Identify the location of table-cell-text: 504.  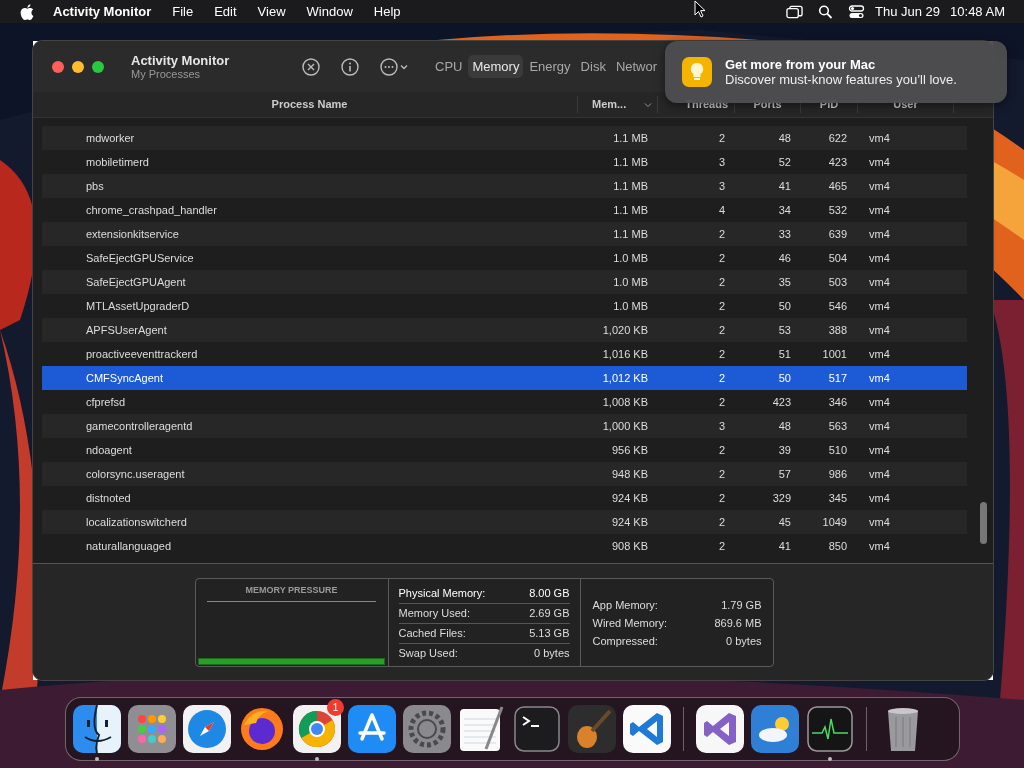
(837, 258).